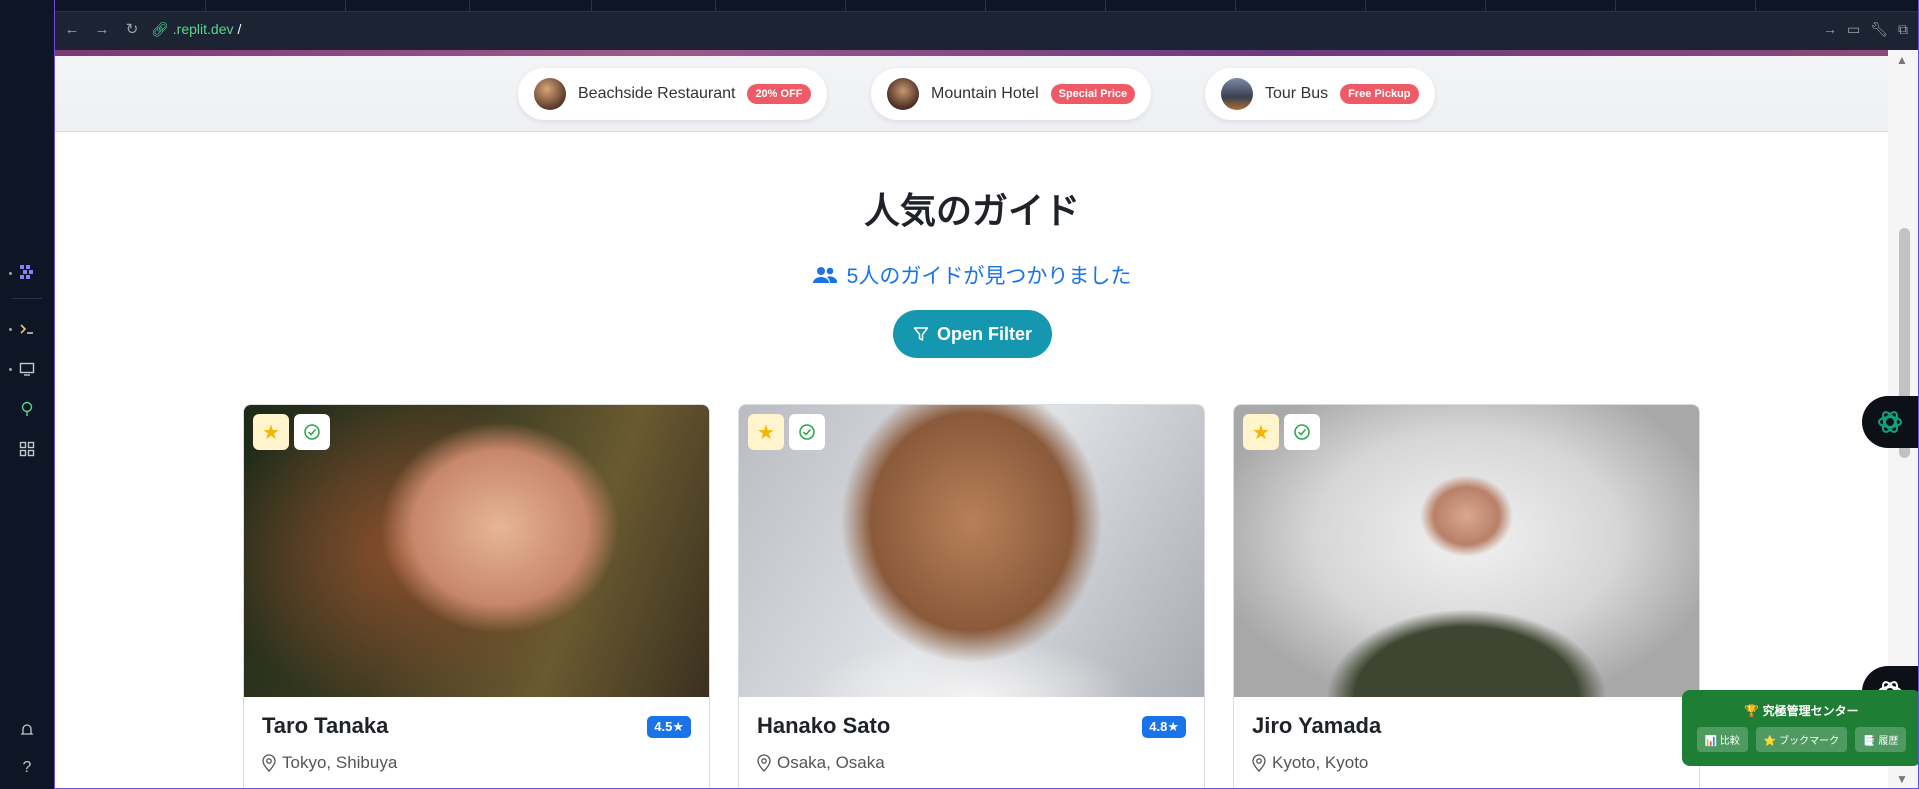  I want to click on guide-location: Kyoto, Kyoto, so click(1310, 763).